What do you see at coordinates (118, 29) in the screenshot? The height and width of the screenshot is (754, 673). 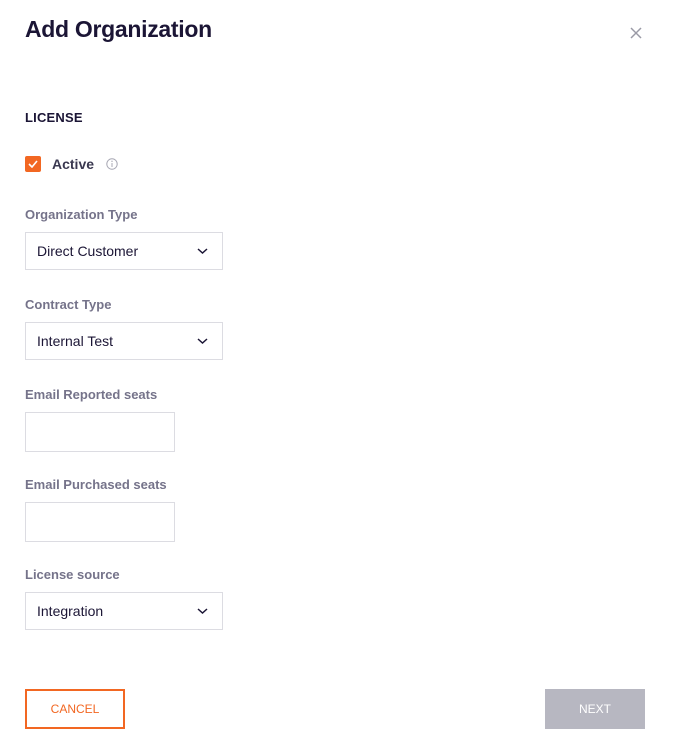 I see `dialog-title: Add Organization` at bounding box center [118, 29].